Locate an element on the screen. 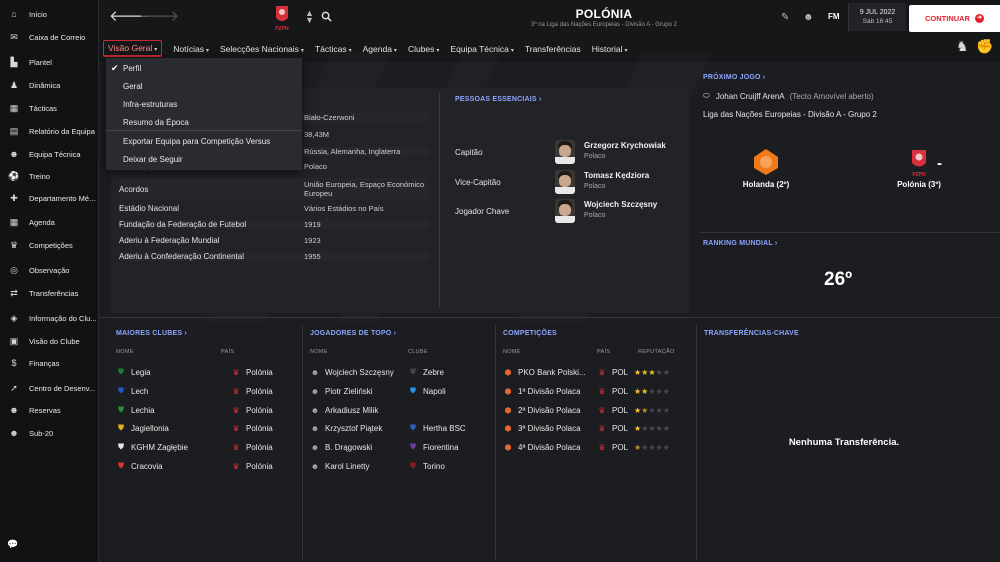  tab-5: Clubes ▾ is located at coordinates (423, 49).